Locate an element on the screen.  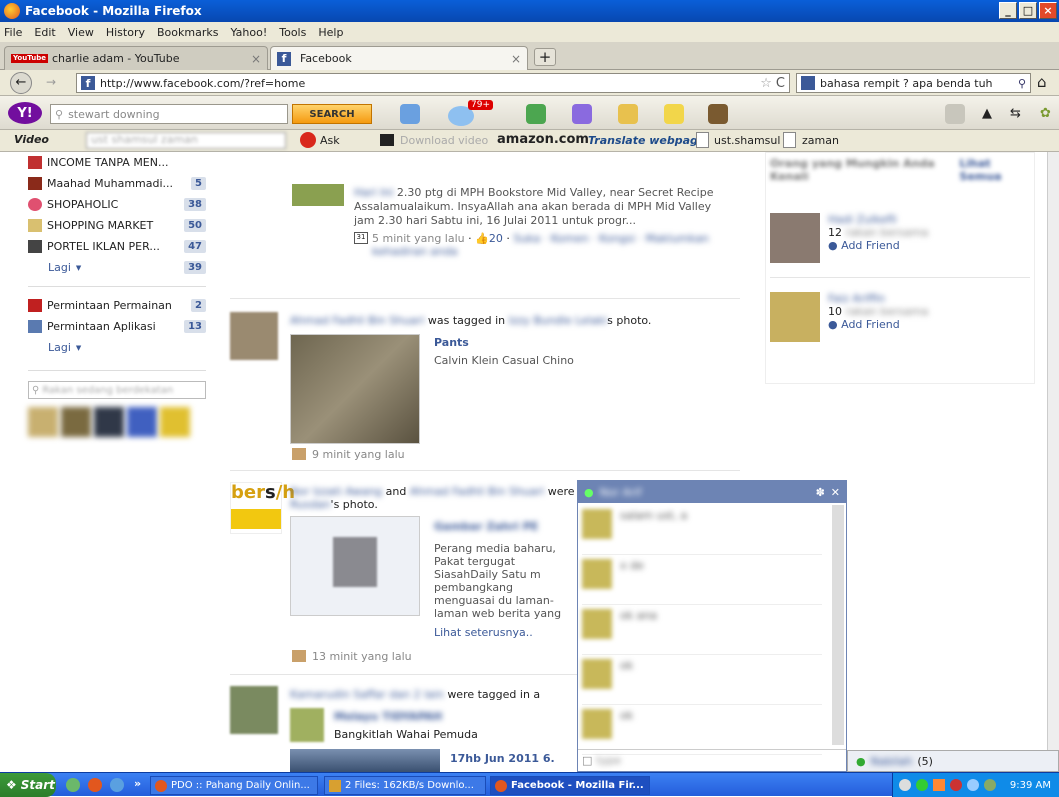
start-button: ❖ Start is located at coordinates (28, 784).